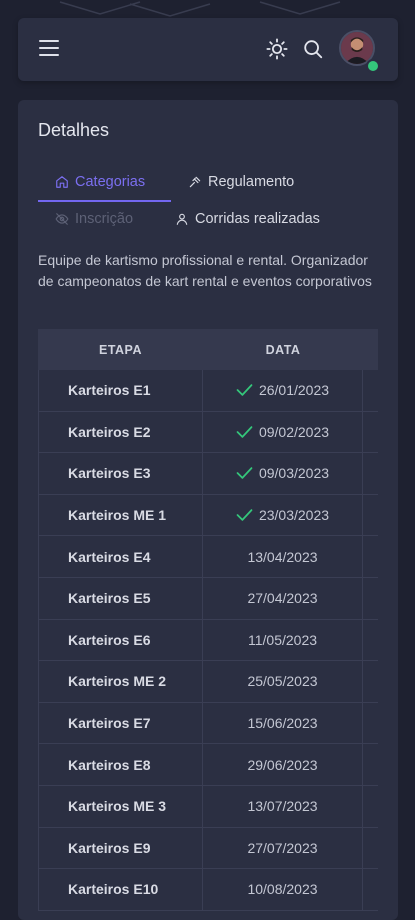 This screenshot has height=920, width=415. I want to click on date-text: 13/07/2023, so click(282, 806).